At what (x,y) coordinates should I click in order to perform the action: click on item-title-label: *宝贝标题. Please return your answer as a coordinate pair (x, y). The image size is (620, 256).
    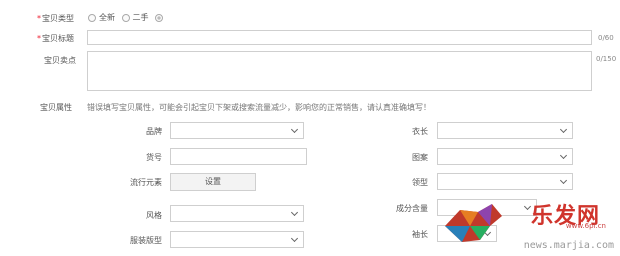
    Looking at the image, I should click on (55, 38).